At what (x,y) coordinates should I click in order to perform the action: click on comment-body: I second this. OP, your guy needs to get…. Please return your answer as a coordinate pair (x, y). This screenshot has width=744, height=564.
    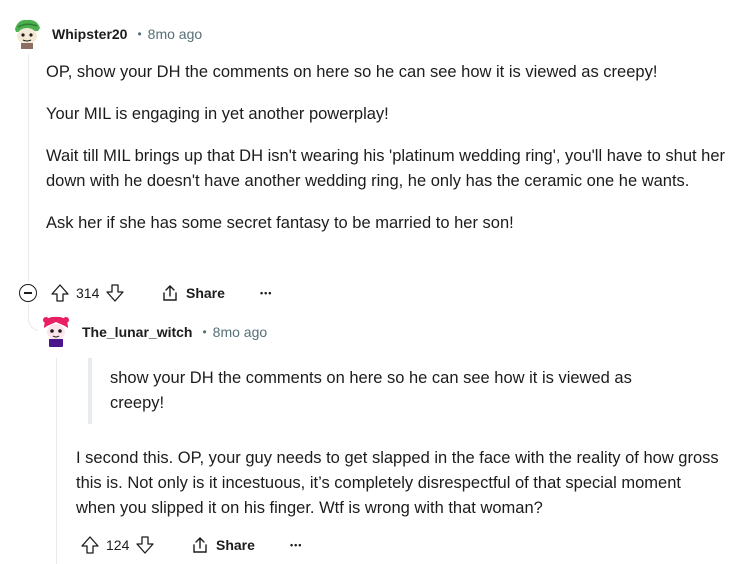
    Looking at the image, I should click on (400, 483).